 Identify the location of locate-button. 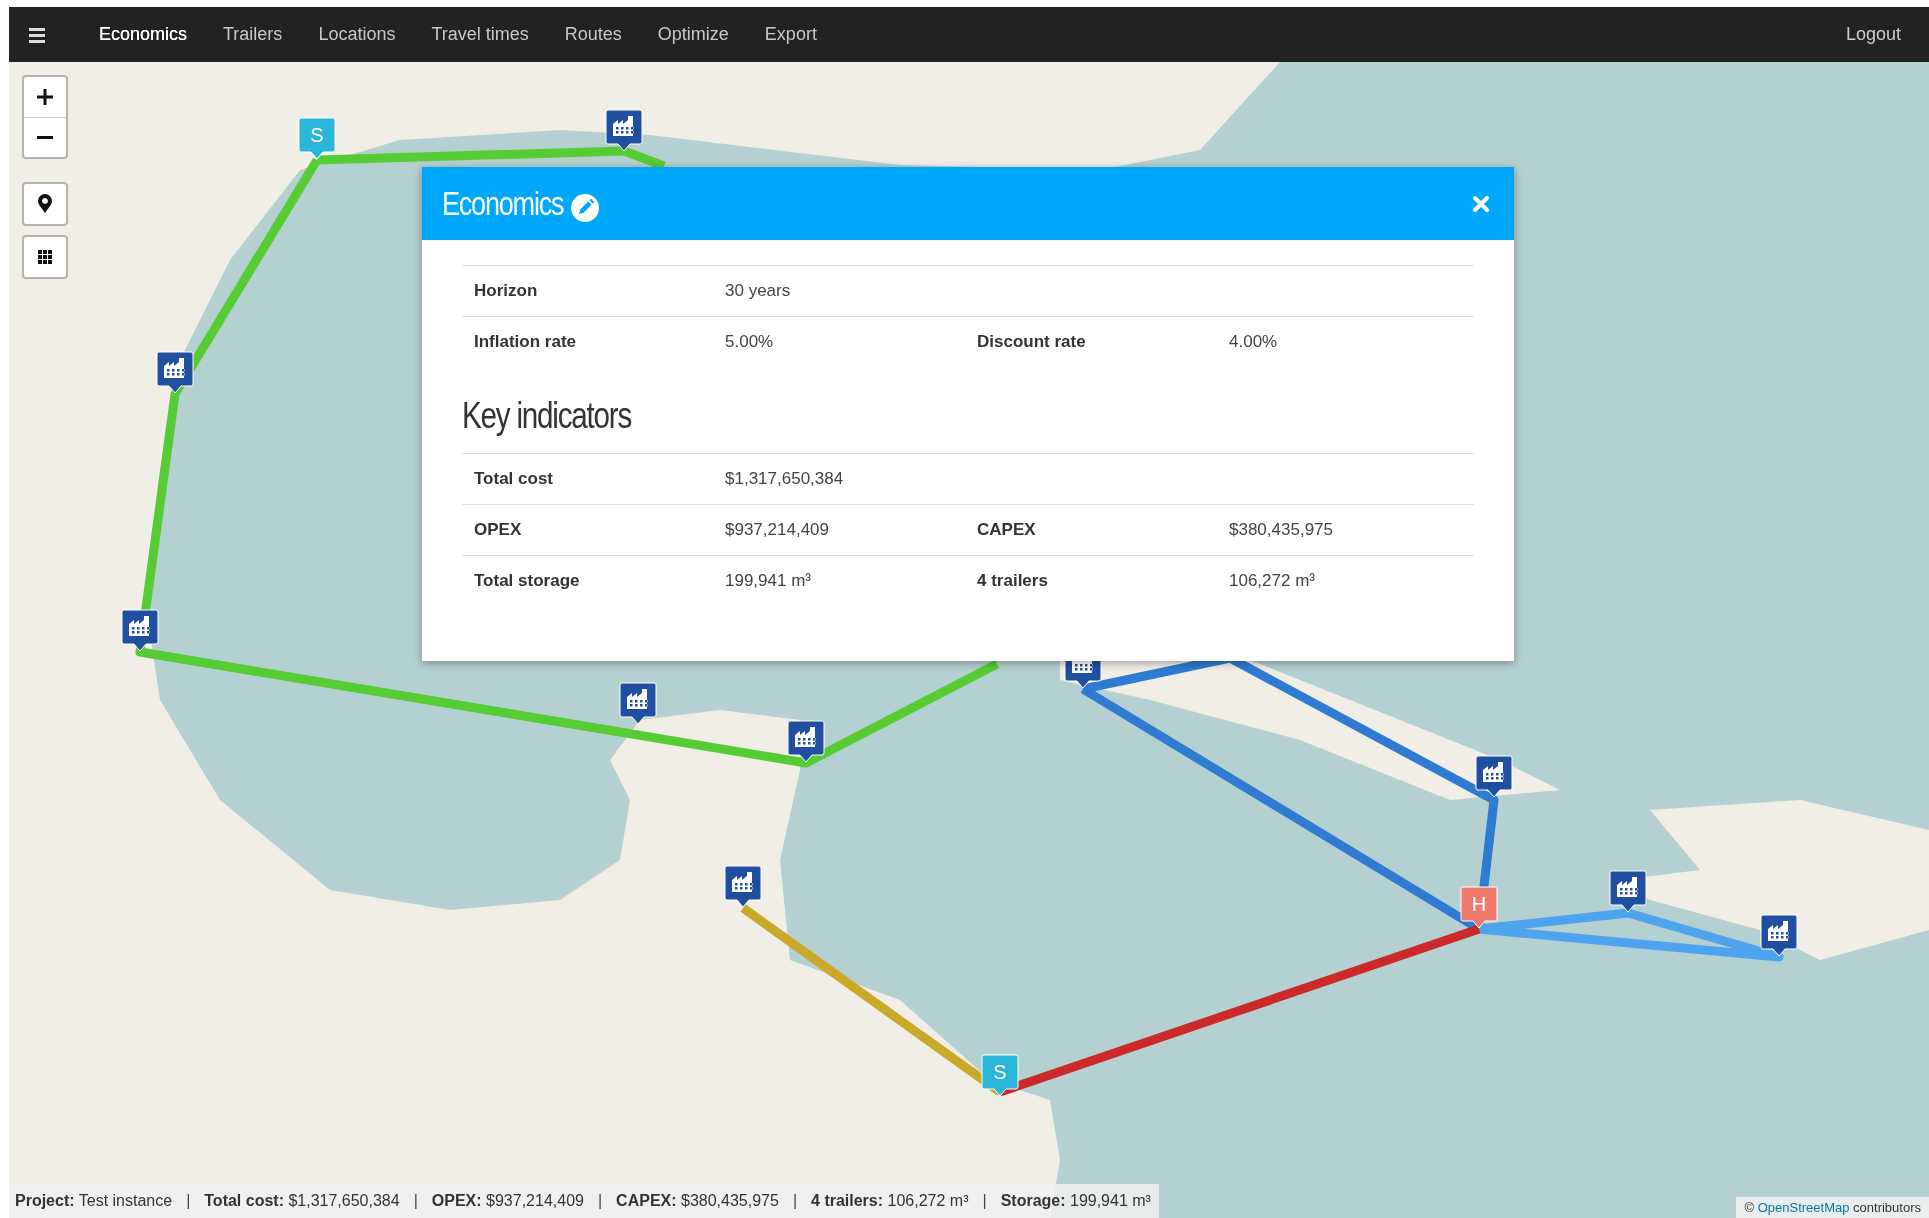
(45, 204).